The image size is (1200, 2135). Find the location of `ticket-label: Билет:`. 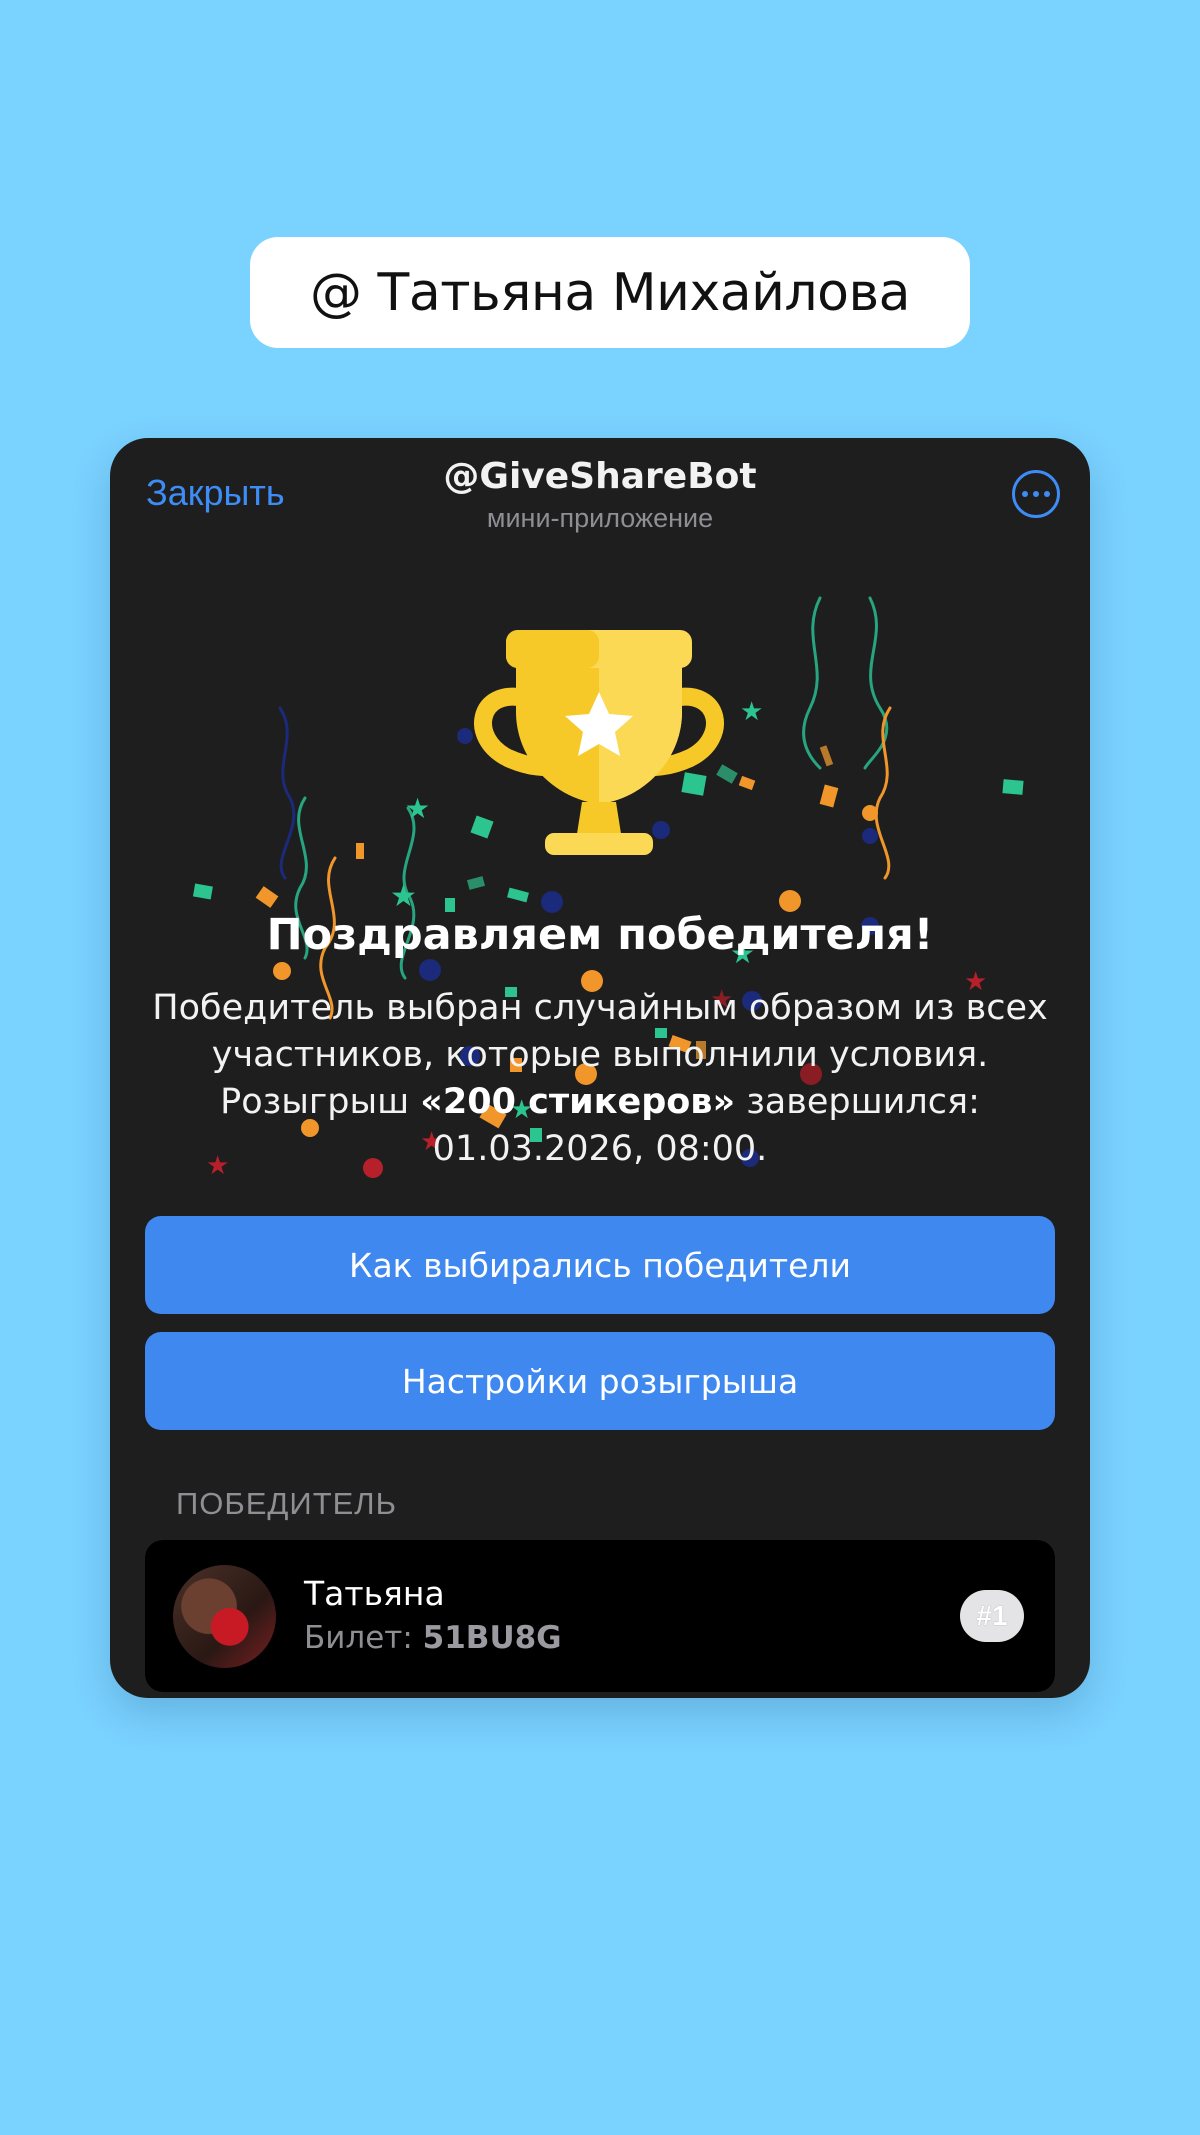

ticket-label: Билет: is located at coordinates (363, 1638).